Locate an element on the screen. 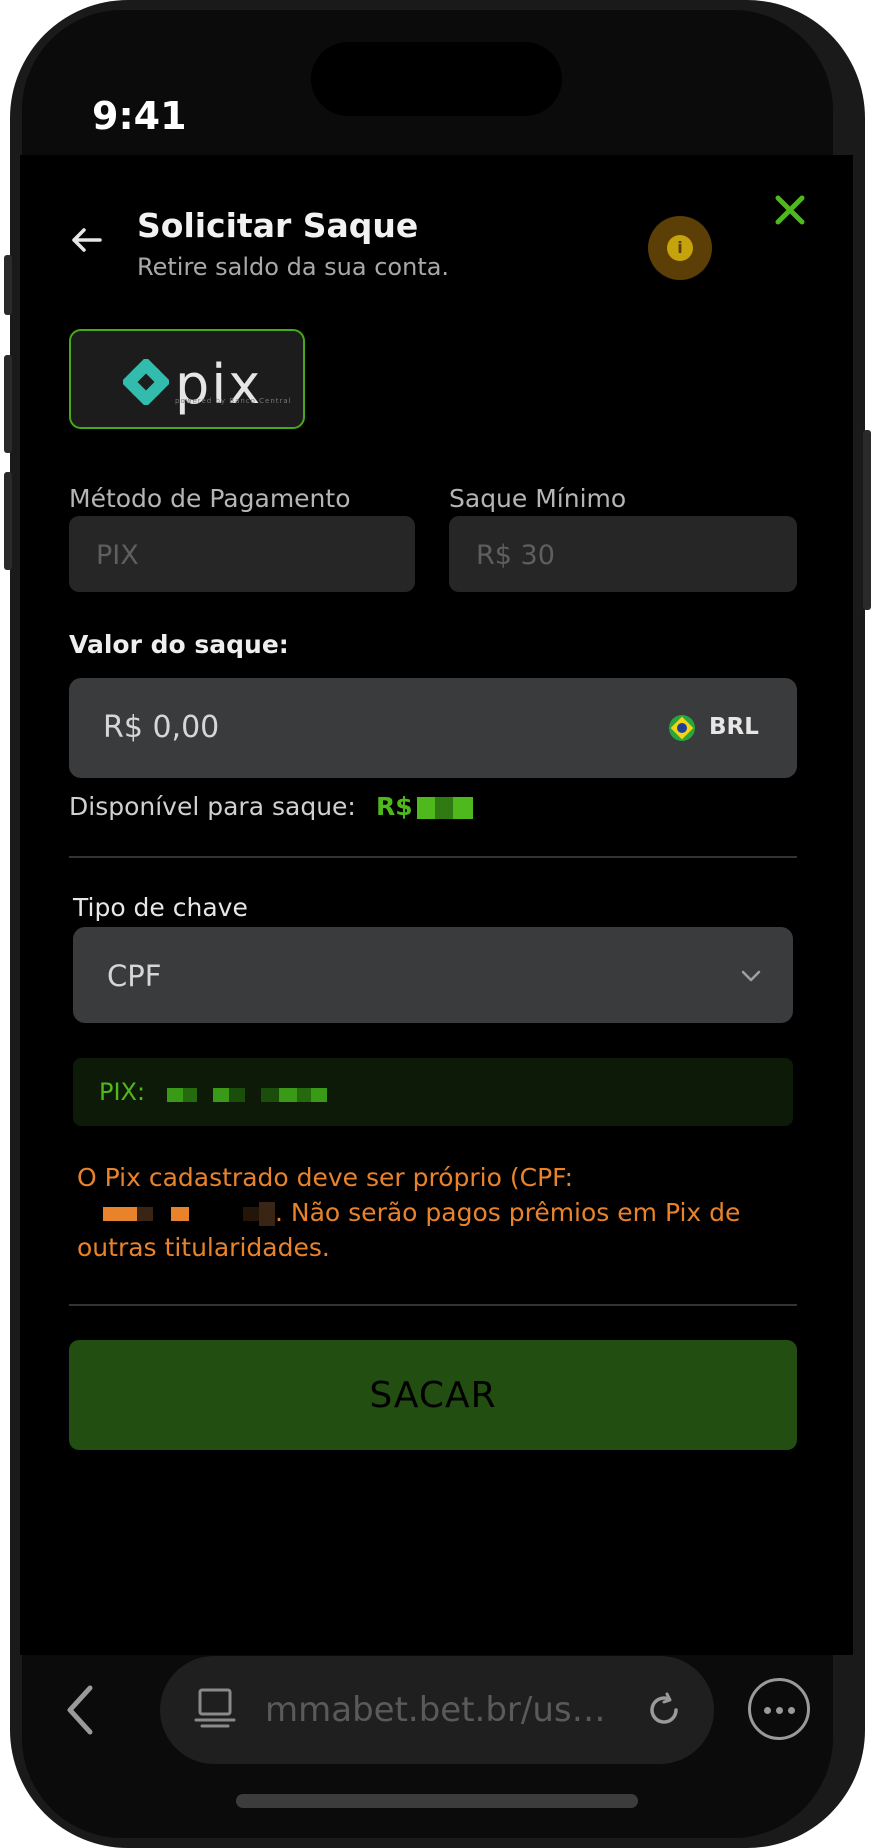 This screenshot has height=1848, width=873. info-button: i is located at coordinates (680, 248).